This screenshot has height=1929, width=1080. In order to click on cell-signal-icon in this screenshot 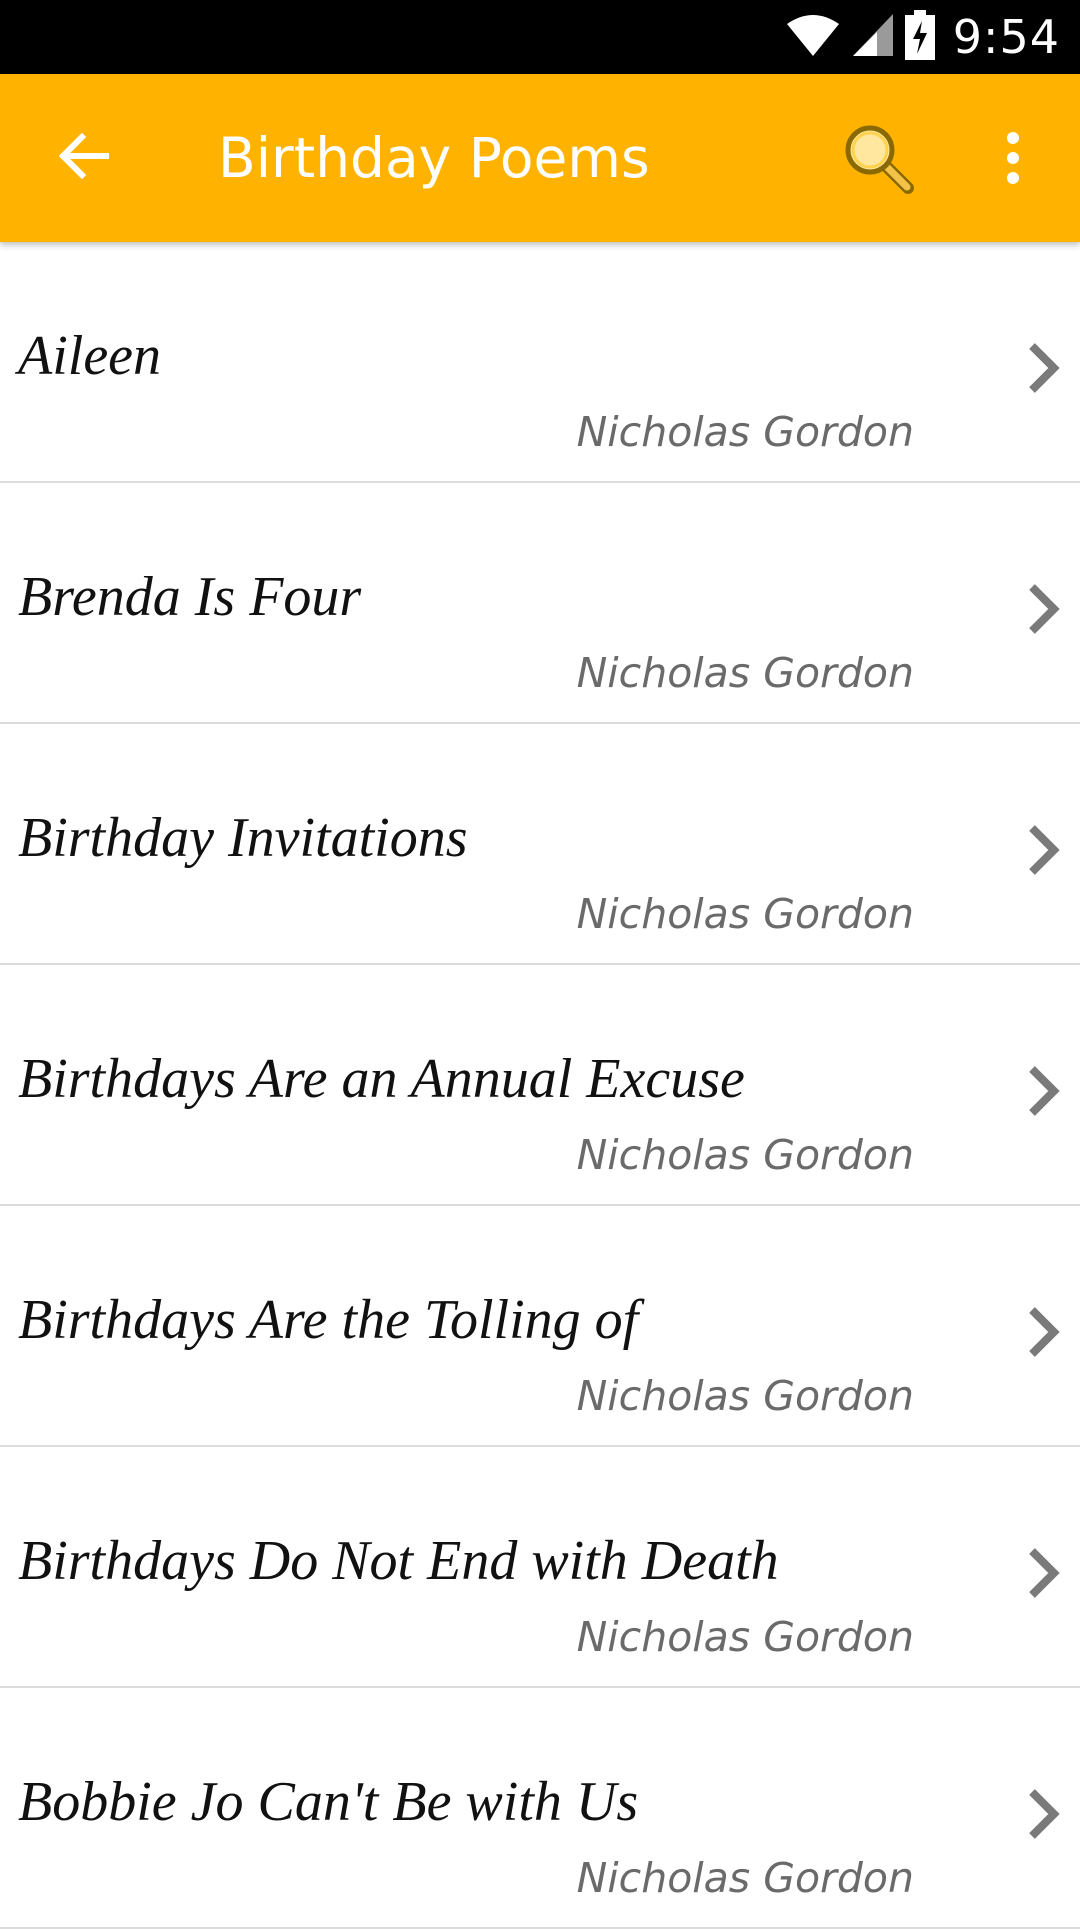, I will do `click(873, 37)`.